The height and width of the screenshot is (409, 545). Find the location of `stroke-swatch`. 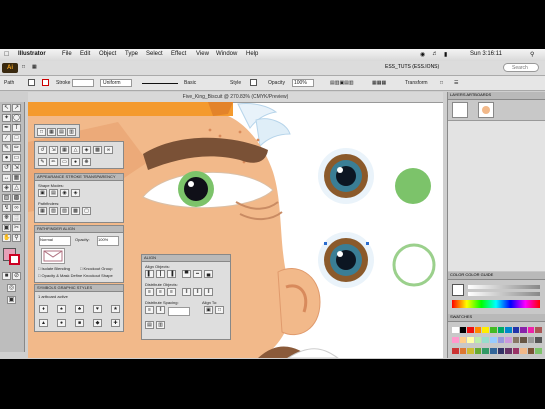

stroke-swatch is located at coordinates (45, 82).